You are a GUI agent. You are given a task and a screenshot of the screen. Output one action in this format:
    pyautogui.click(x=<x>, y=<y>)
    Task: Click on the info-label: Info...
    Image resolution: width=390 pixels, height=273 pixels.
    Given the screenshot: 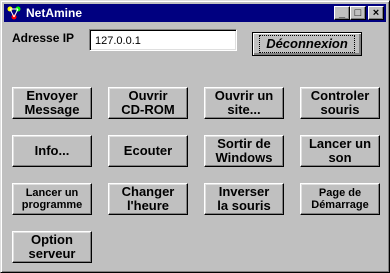 What is the action you would take?
    pyautogui.click(x=52, y=150)
    